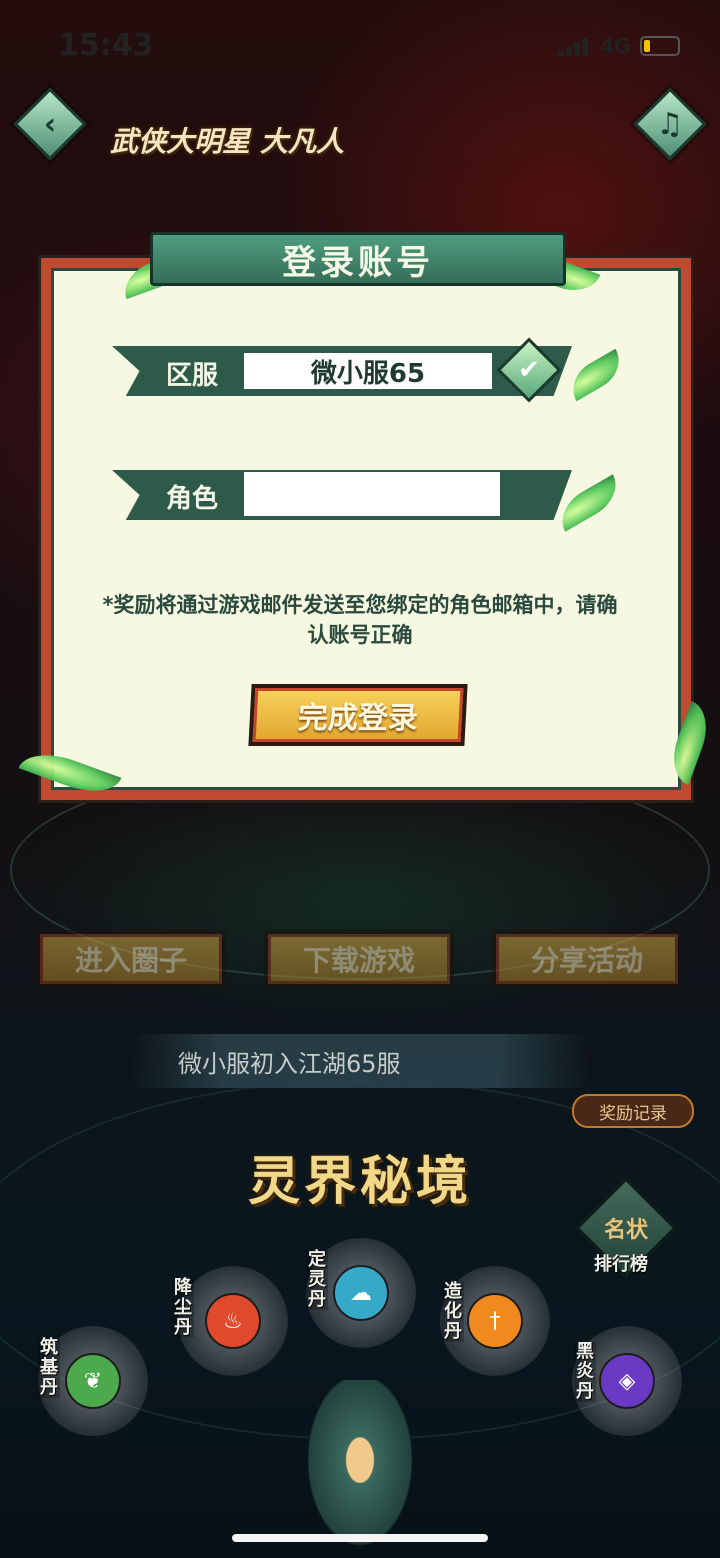 The image size is (720, 1558). I want to click on join-circle-button: 进入圈子, so click(131, 959).